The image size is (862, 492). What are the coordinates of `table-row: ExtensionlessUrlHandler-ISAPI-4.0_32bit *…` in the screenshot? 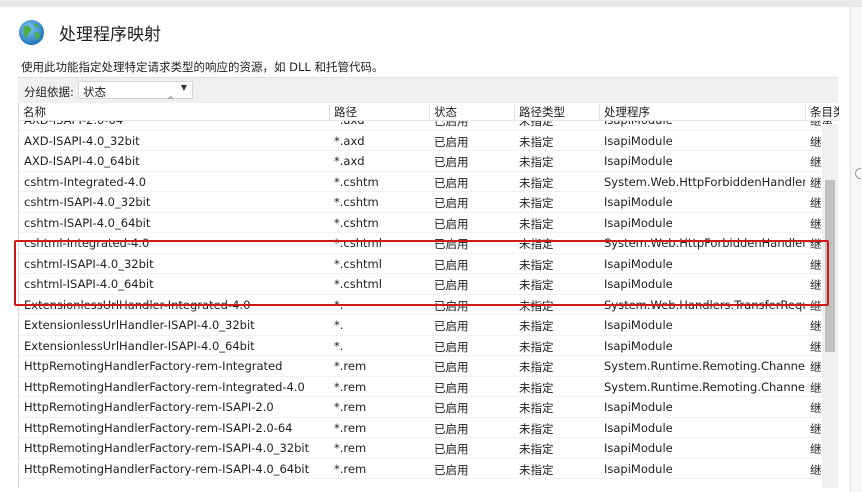 It's located at (426, 325).